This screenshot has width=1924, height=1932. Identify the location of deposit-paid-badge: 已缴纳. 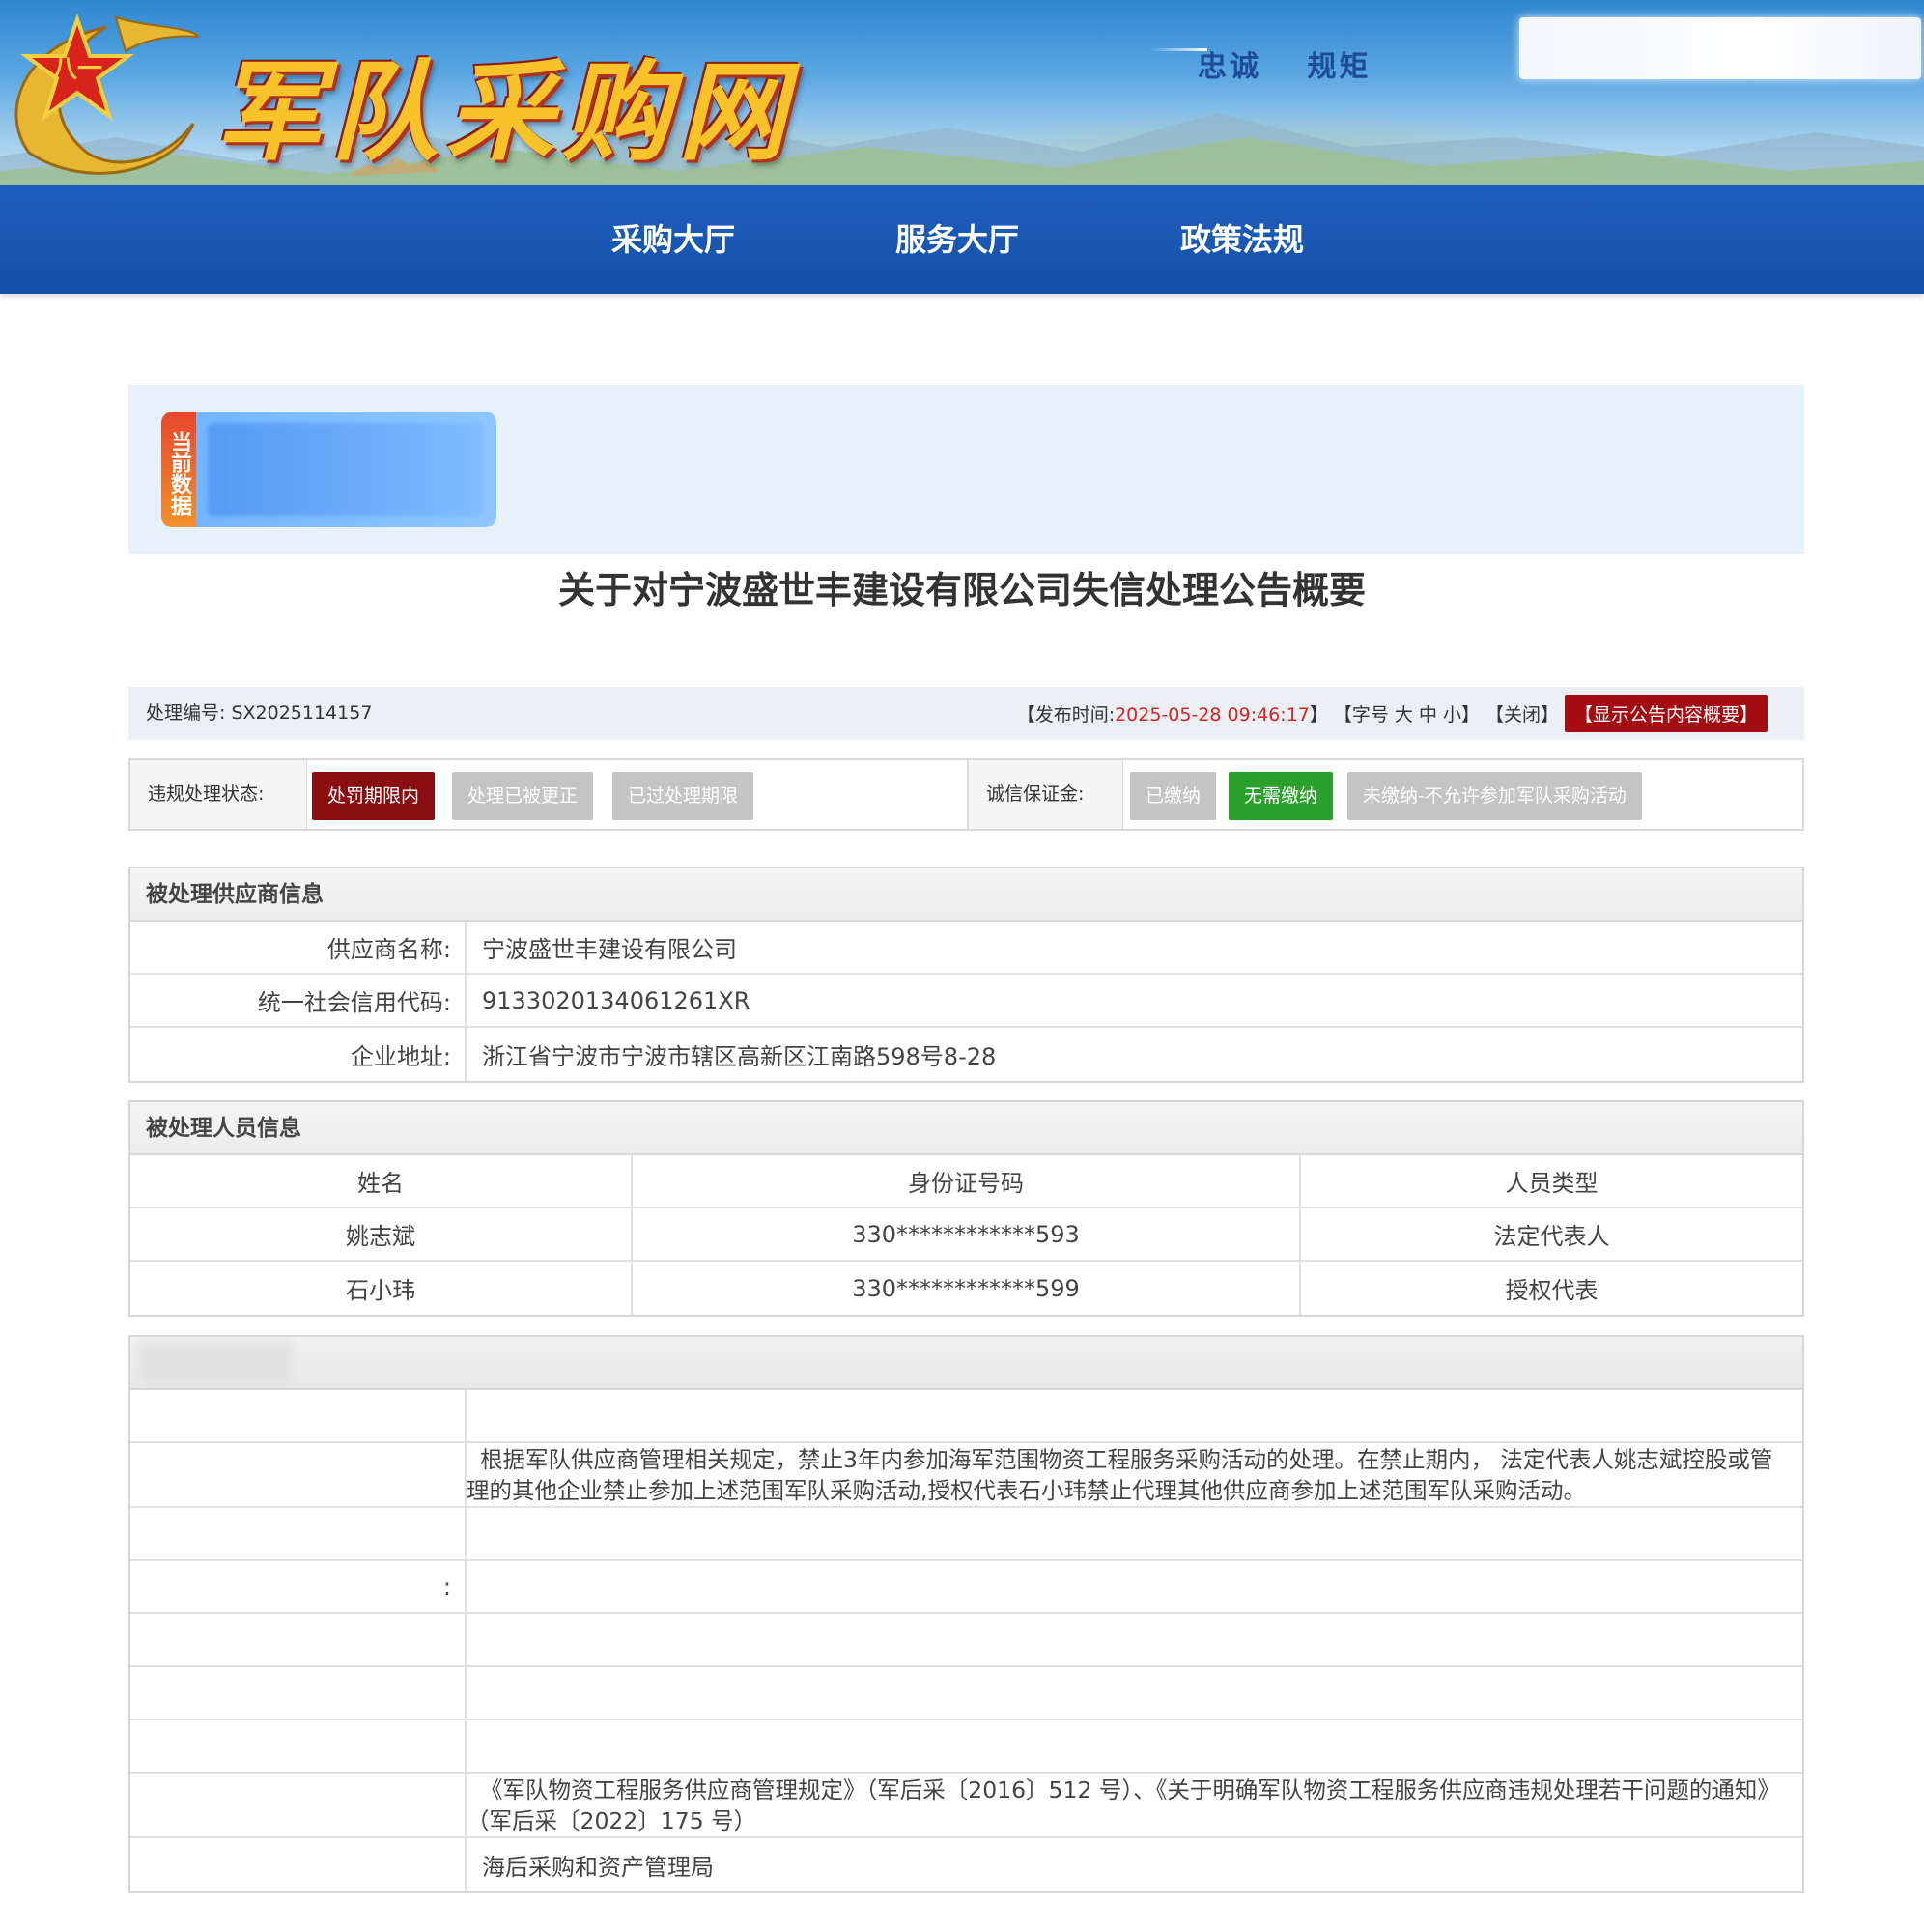
(1173, 796).